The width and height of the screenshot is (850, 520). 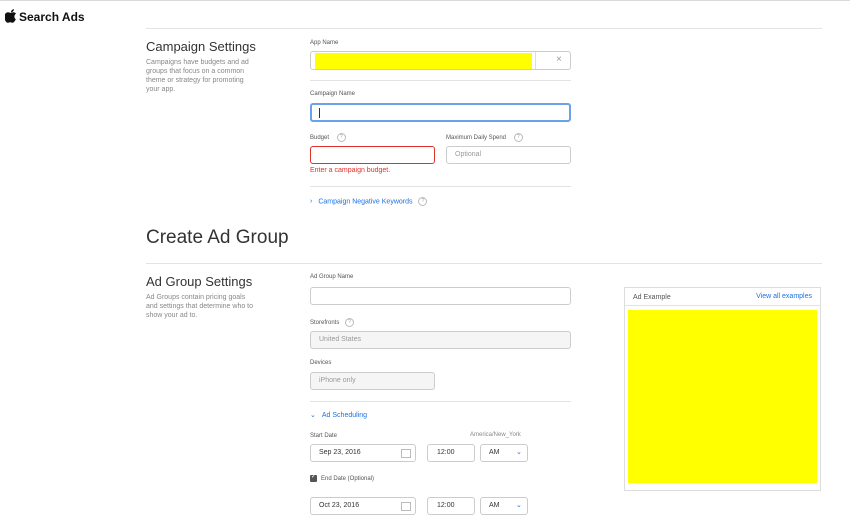 I want to click on end-ampm-value: AM, so click(x=494, y=505).